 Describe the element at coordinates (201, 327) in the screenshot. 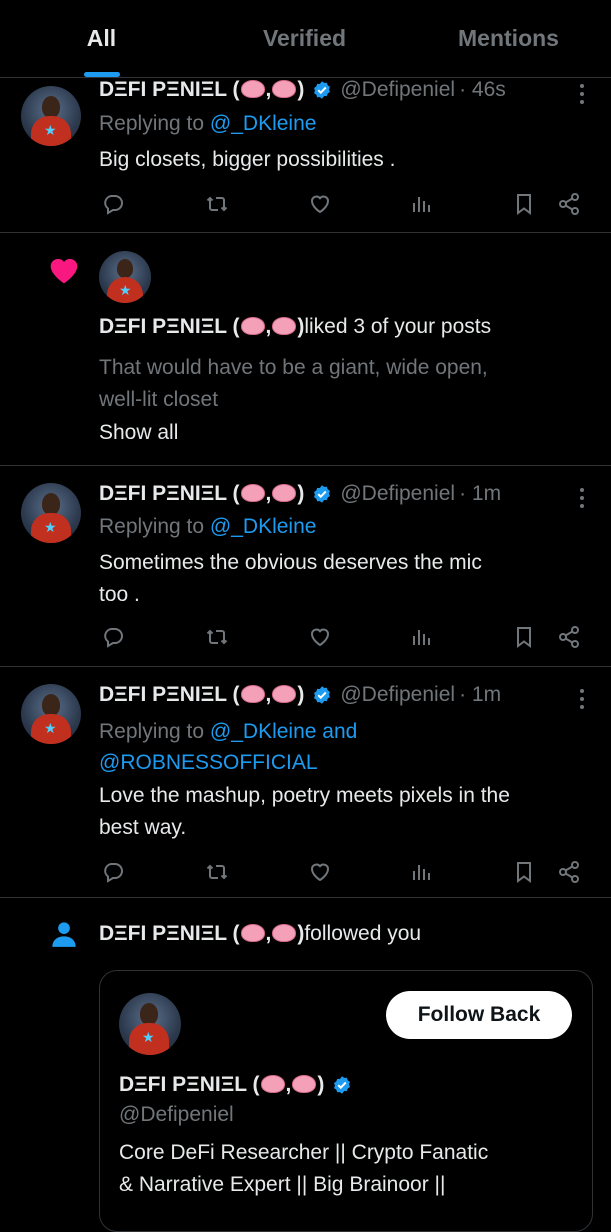

I see `liker-name: DΞFI PΞNIΞL (,)` at that location.